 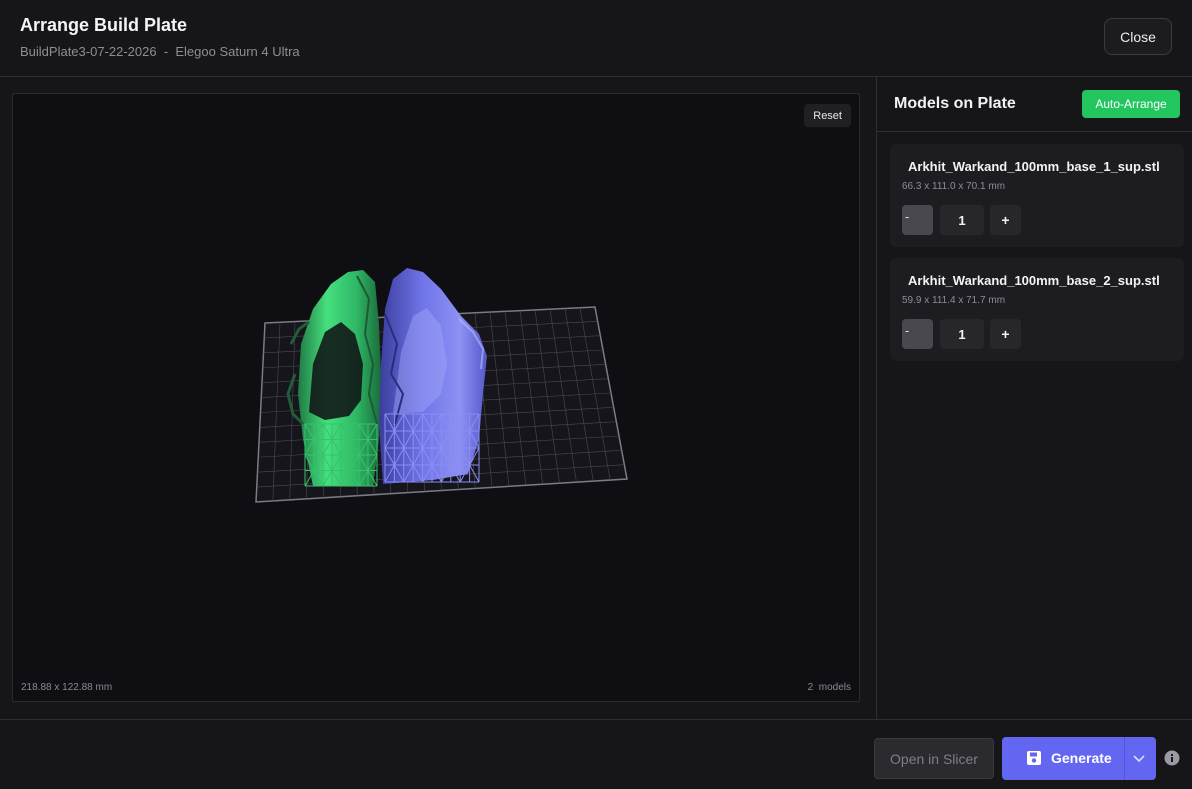 I want to click on dialog-title: Arrange Build Plate, so click(x=104, y=25).